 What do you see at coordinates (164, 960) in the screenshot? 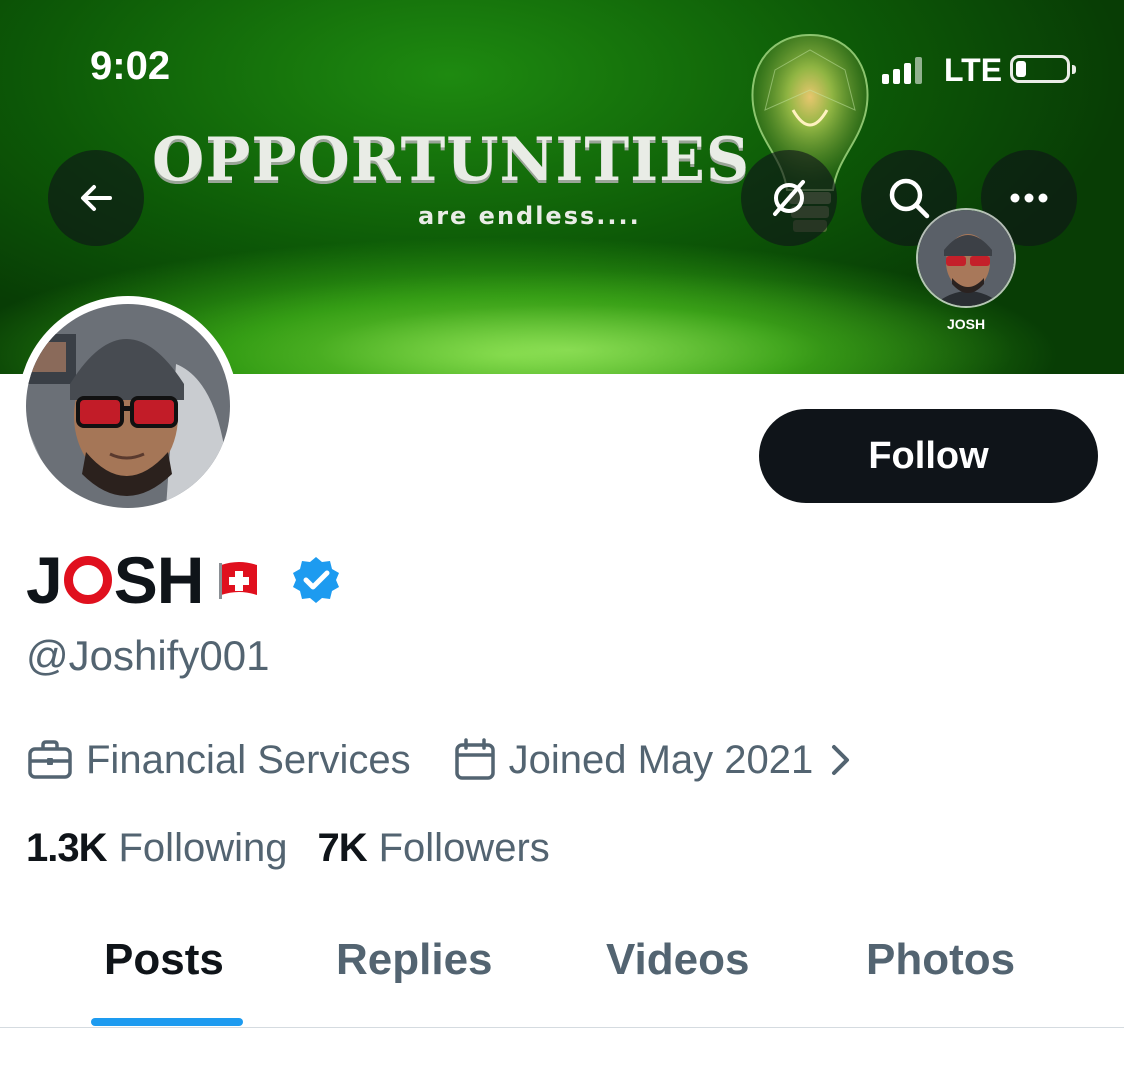
I see `tab-posts: Posts` at bounding box center [164, 960].